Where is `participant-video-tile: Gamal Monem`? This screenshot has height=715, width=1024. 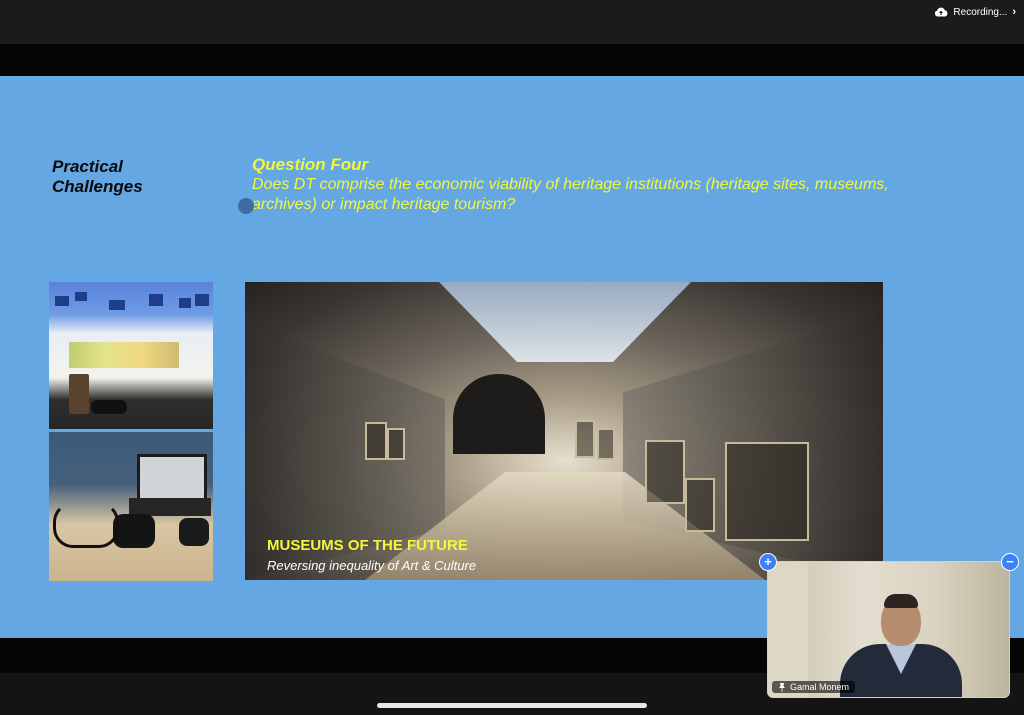 participant-video-tile: Gamal Monem is located at coordinates (888, 629).